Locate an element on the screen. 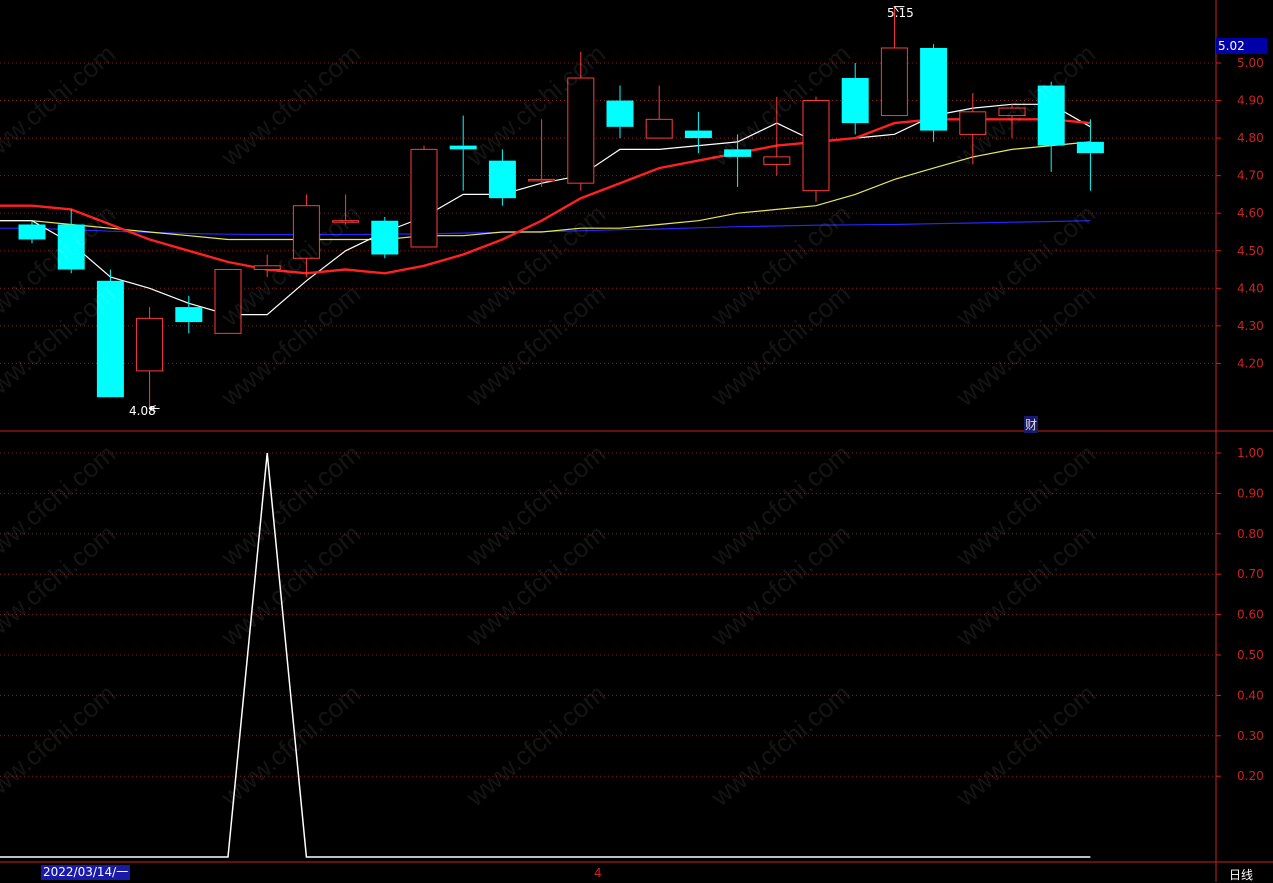 This screenshot has height=883, width=1273. finance-icon: 财 is located at coordinates (1031, 424).